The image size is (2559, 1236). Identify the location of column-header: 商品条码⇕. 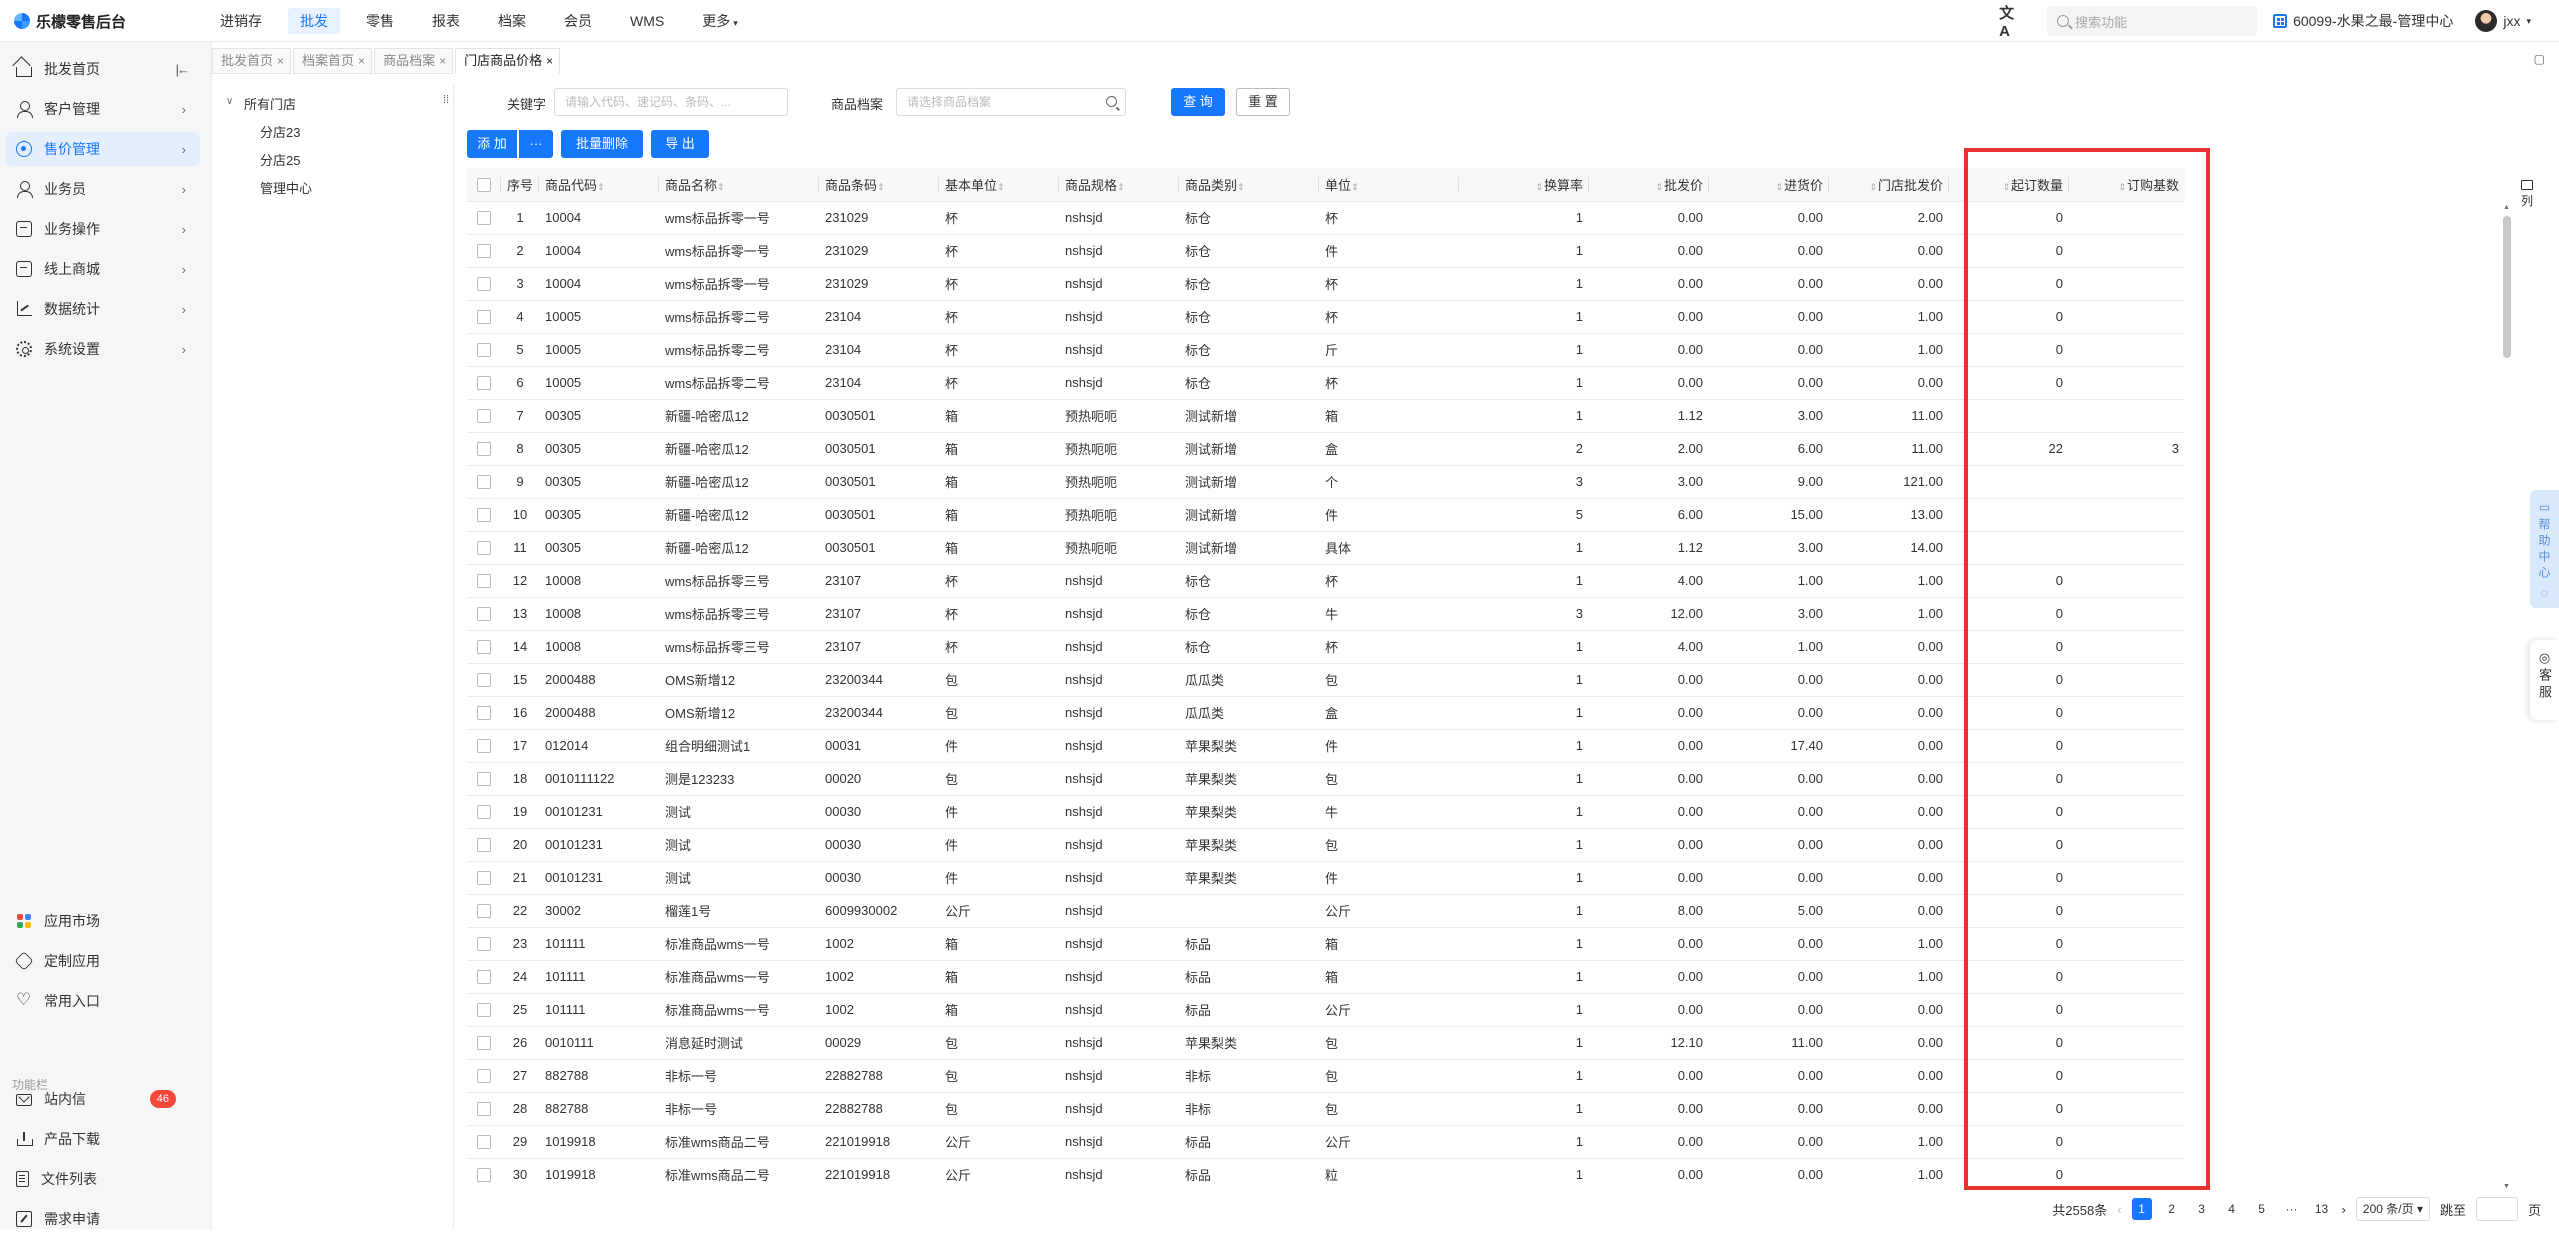
(879, 185).